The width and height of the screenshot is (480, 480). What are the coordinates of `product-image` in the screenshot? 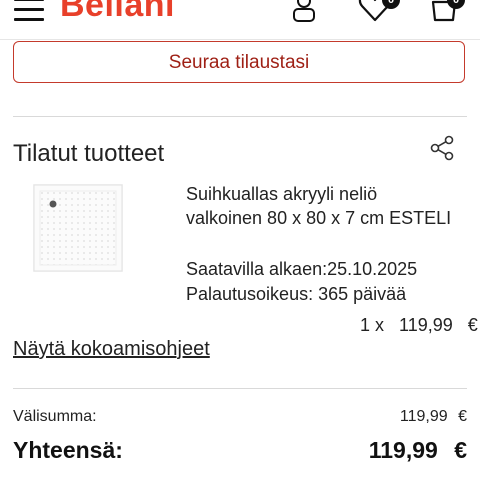 It's located at (78, 228).